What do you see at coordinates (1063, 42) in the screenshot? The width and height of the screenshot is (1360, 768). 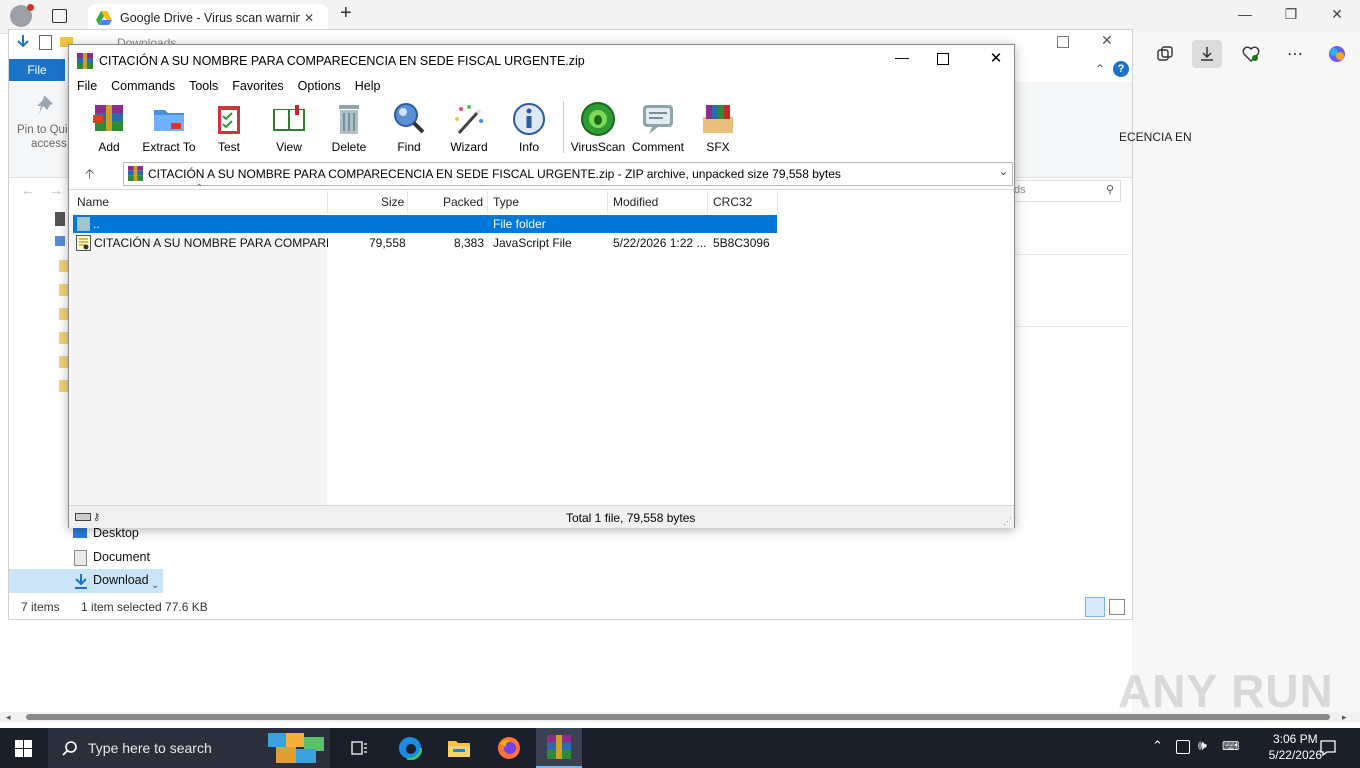 I see `explorer-restore-button` at bounding box center [1063, 42].